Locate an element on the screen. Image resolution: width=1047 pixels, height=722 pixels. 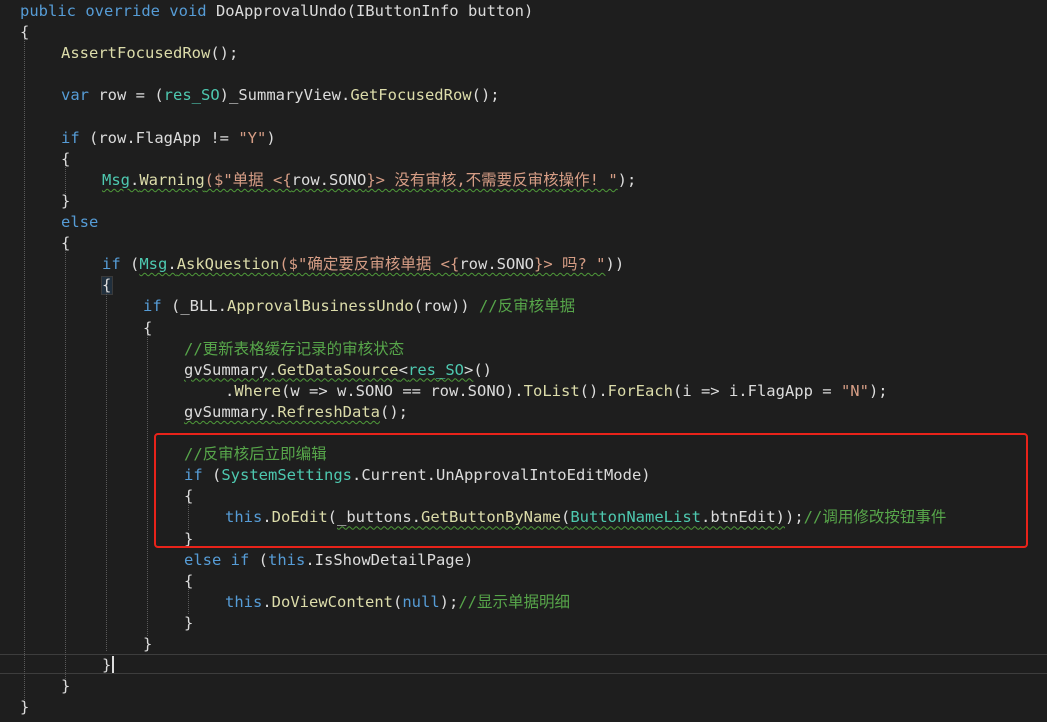
code-line: gvSummary.GetDataSource<res_SO>() is located at coordinates (523, 370).